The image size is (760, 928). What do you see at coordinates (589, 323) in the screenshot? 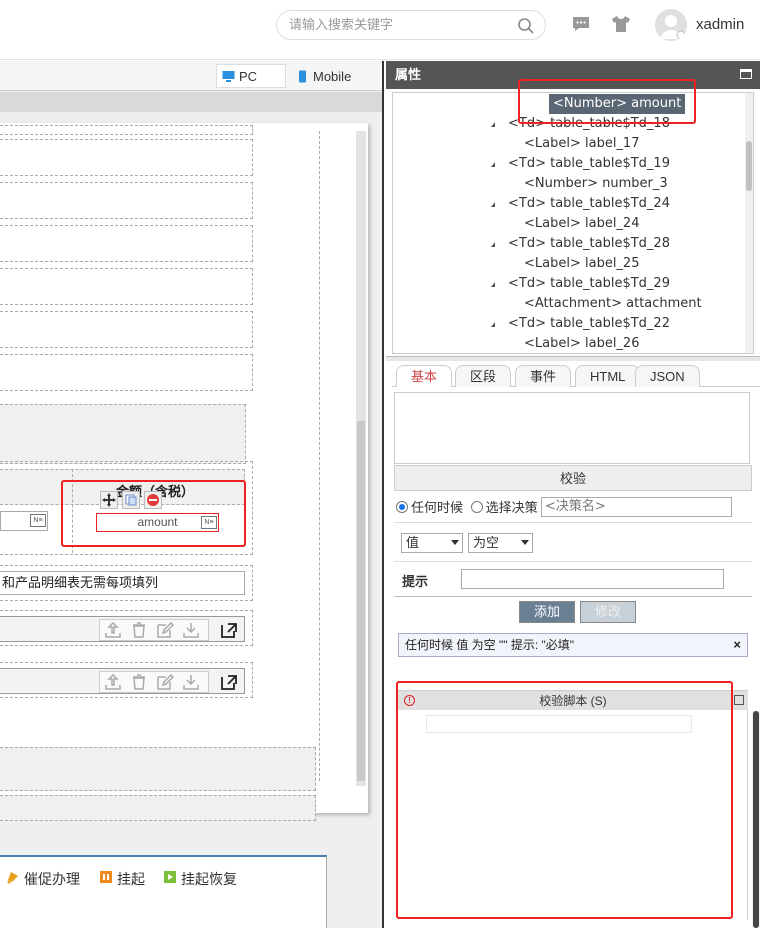
I see `tree-node: <Td> table_table$Td_22` at bounding box center [589, 323].